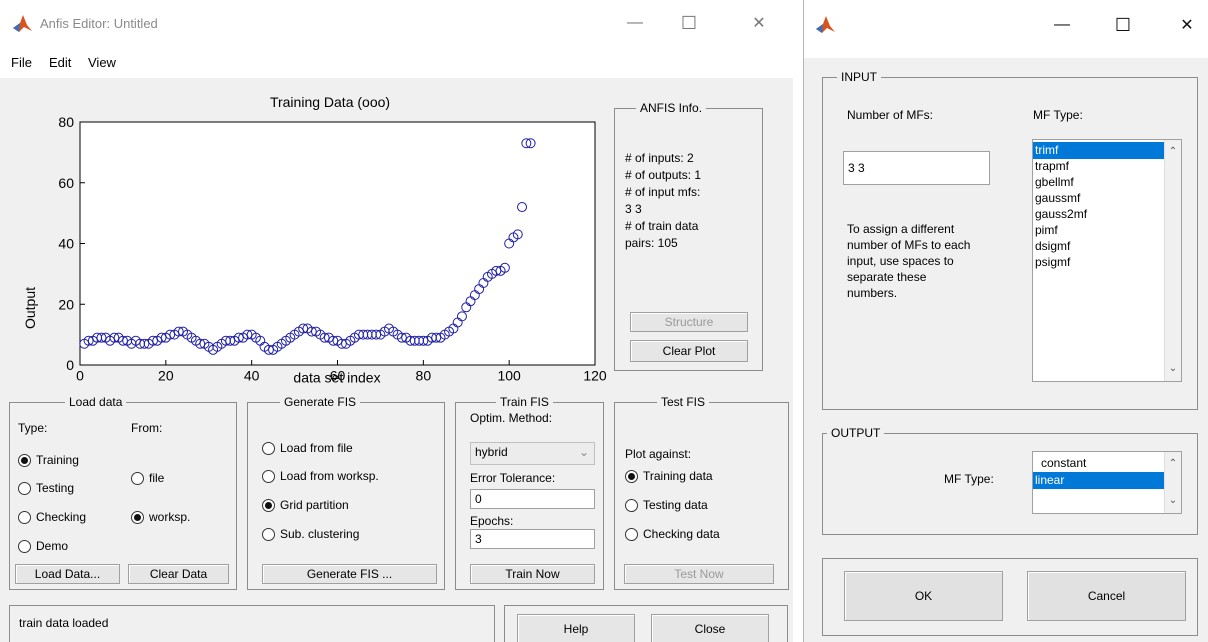 This screenshot has height=642, width=1208. What do you see at coordinates (532, 574) in the screenshot?
I see `train-now-button: Train Now` at bounding box center [532, 574].